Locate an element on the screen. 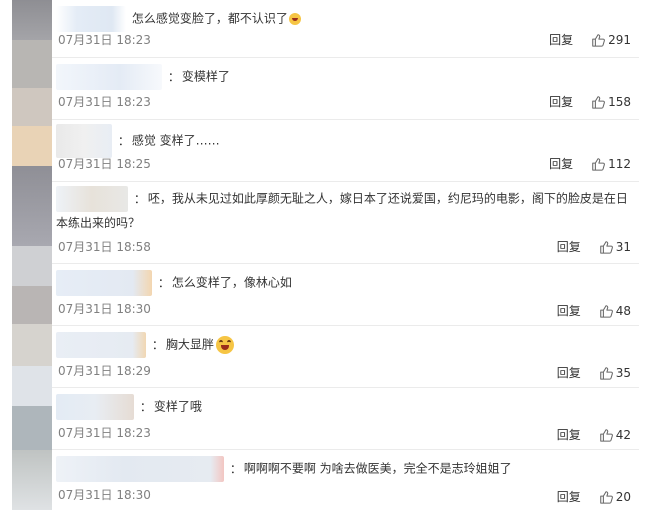 This screenshot has width=649, height=510. comment-text-line: ：变样了哦 is located at coordinates (129, 407).